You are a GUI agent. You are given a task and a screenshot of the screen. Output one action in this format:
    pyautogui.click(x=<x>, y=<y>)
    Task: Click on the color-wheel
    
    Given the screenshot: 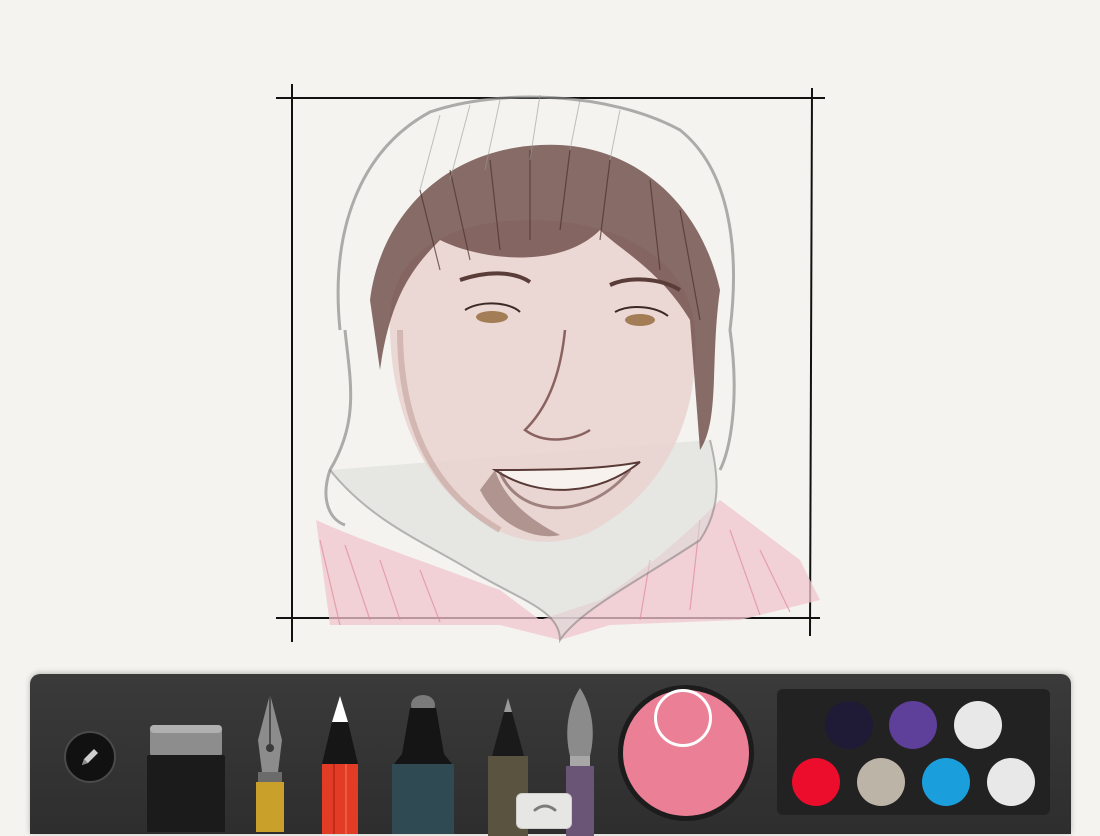 What is the action you would take?
    pyautogui.click(x=686, y=753)
    